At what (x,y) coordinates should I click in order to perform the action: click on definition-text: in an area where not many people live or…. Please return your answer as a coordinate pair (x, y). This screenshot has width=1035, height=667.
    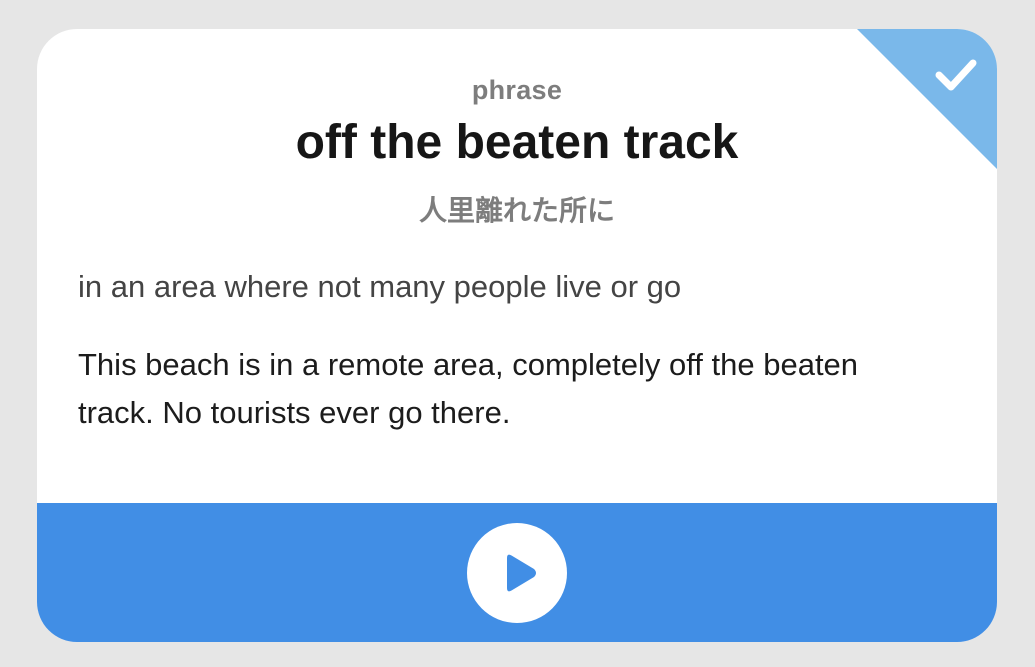
    Looking at the image, I should click on (380, 286).